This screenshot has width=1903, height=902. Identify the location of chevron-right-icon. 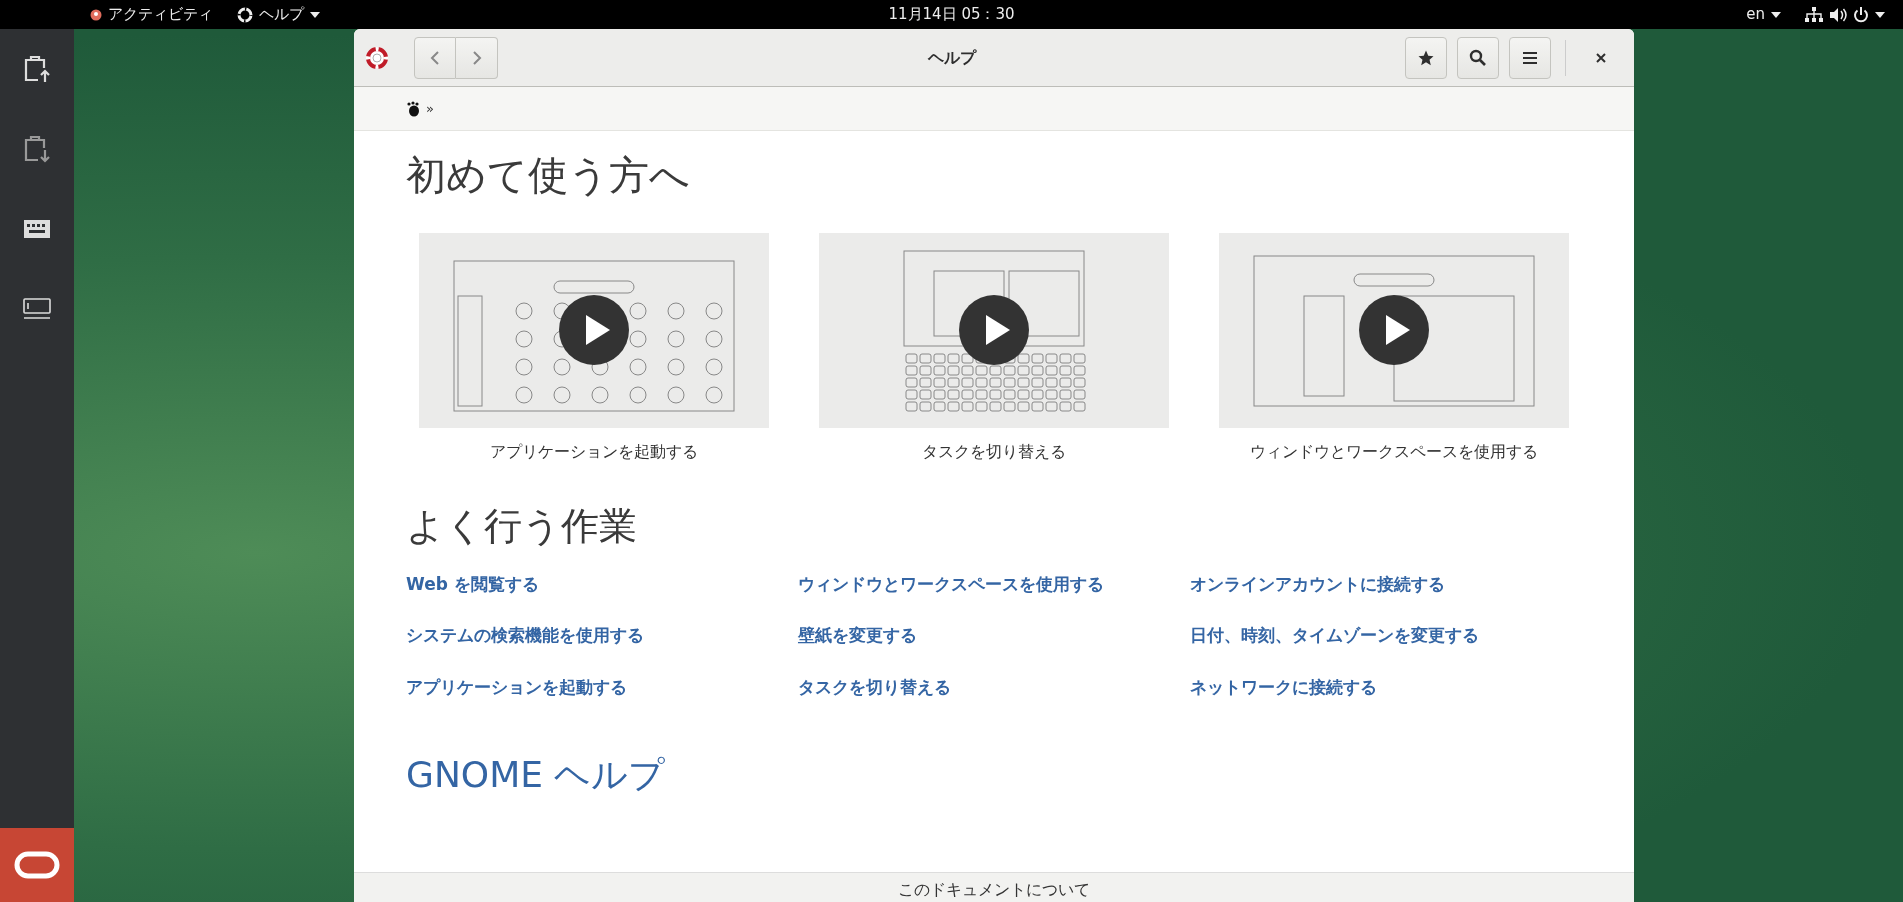
(476, 57).